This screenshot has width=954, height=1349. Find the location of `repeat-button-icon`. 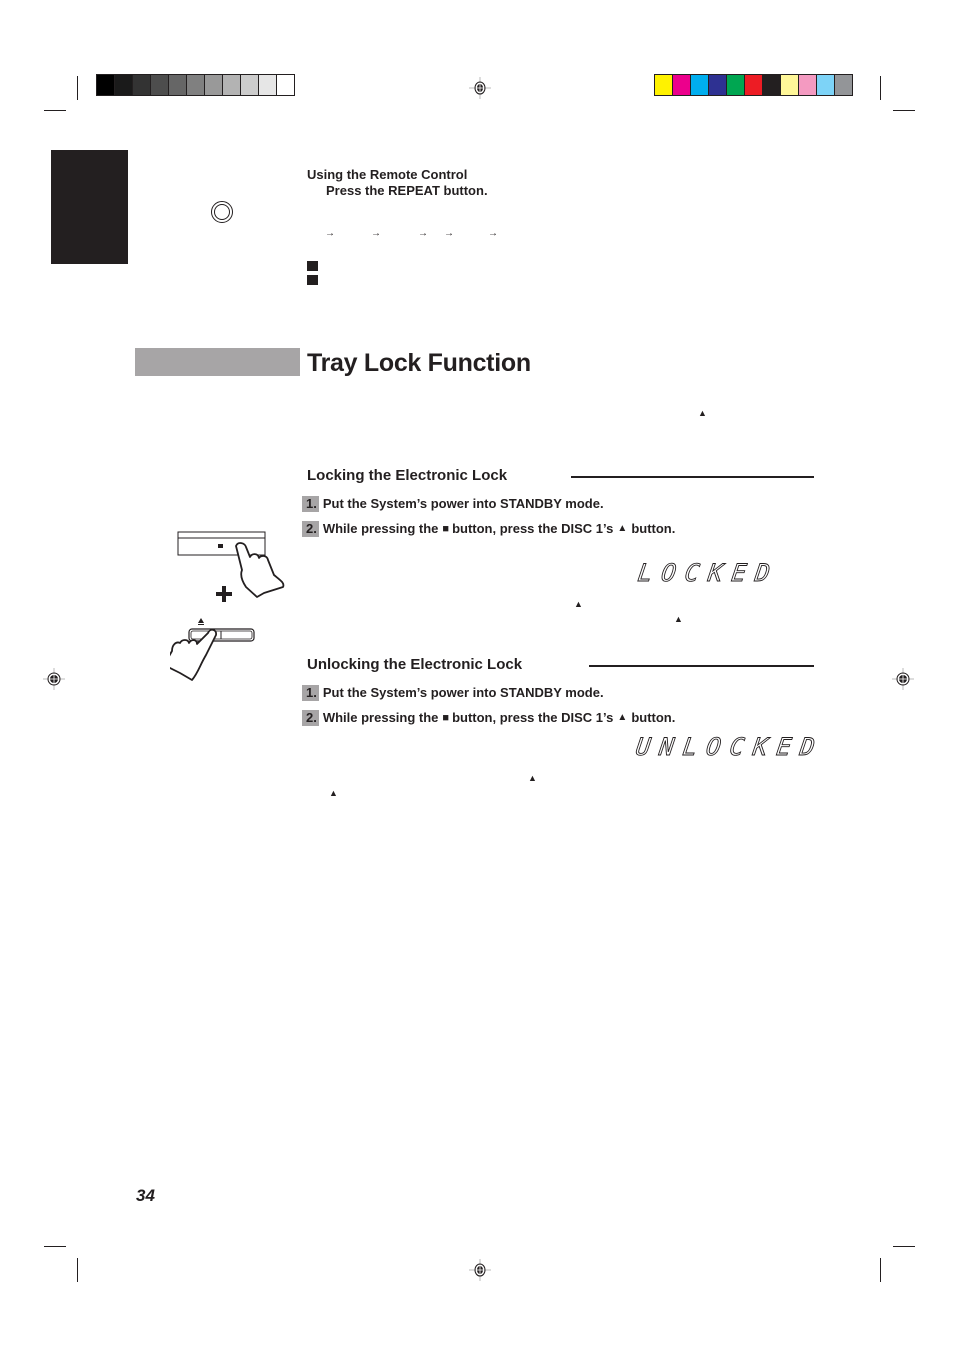

repeat-button-icon is located at coordinates (222, 212).